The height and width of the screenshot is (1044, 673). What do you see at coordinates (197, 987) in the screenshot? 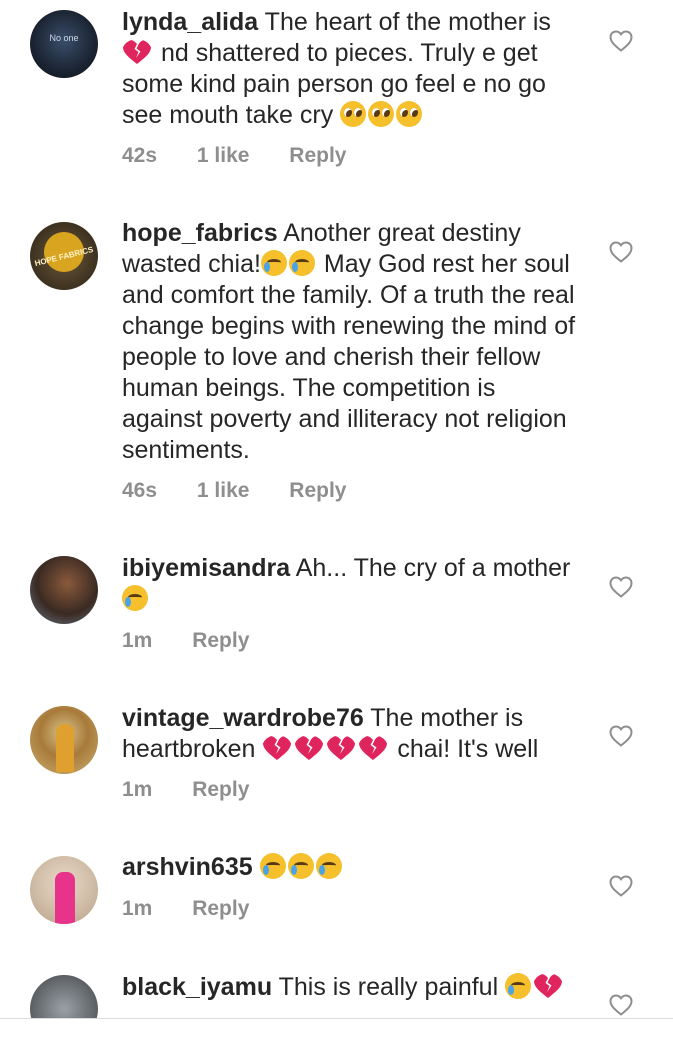
I see `username: black_iyamu` at bounding box center [197, 987].